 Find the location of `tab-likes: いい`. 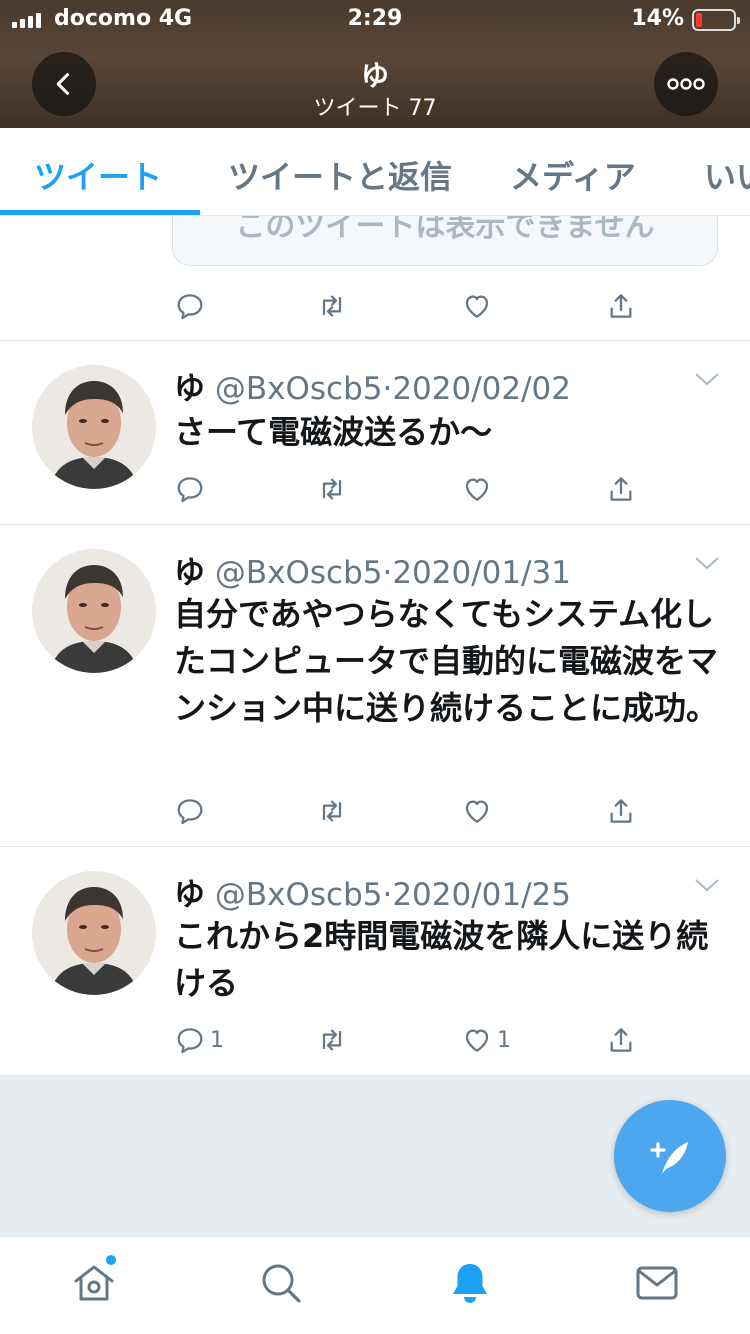

tab-likes: いい is located at coordinates (727, 175).